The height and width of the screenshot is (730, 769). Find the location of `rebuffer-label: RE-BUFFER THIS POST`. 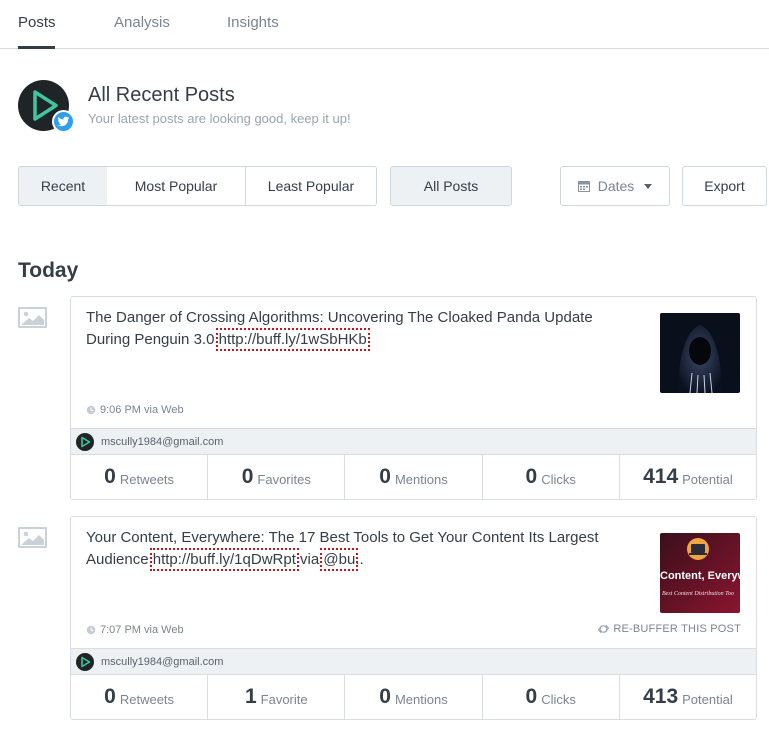

rebuffer-label: RE-BUFFER THIS POST is located at coordinates (677, 629).